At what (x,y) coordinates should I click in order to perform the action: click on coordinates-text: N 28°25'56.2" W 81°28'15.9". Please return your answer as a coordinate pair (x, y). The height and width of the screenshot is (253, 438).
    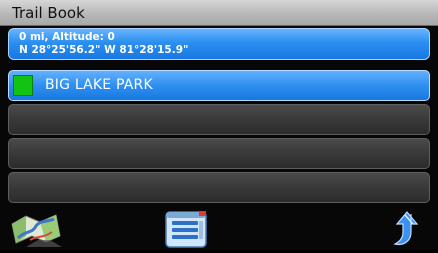
    Looking at the image, I should click on (104, 50).